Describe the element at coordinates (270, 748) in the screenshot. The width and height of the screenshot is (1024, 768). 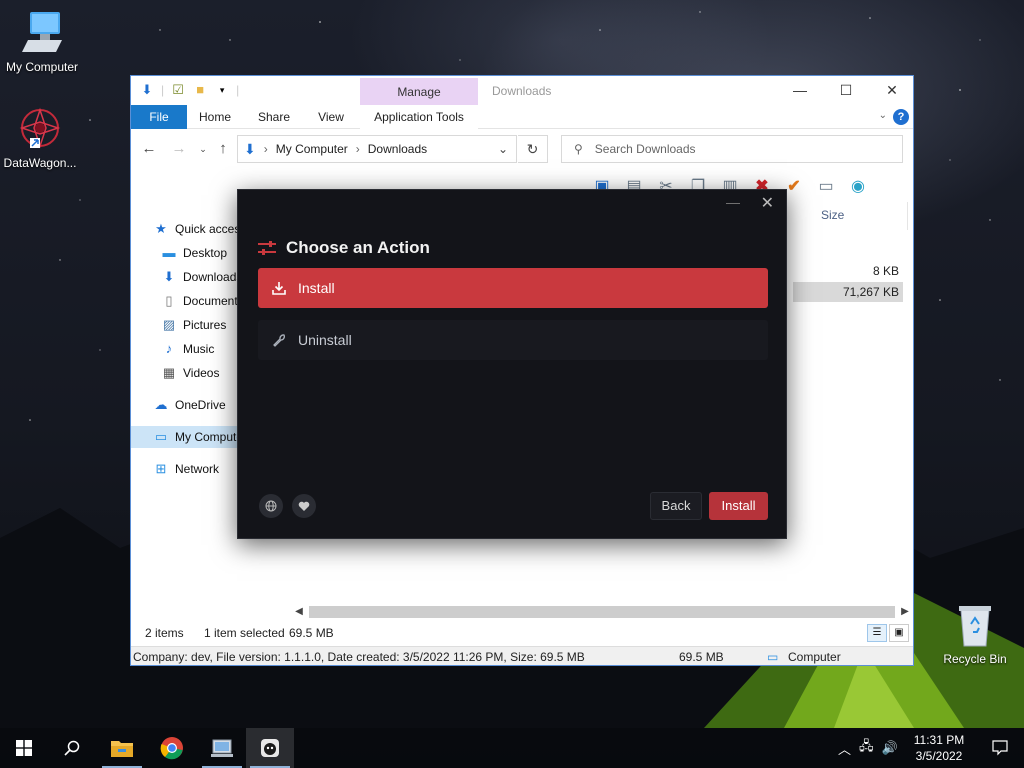
I see `taskbar-installer-app` at that location.